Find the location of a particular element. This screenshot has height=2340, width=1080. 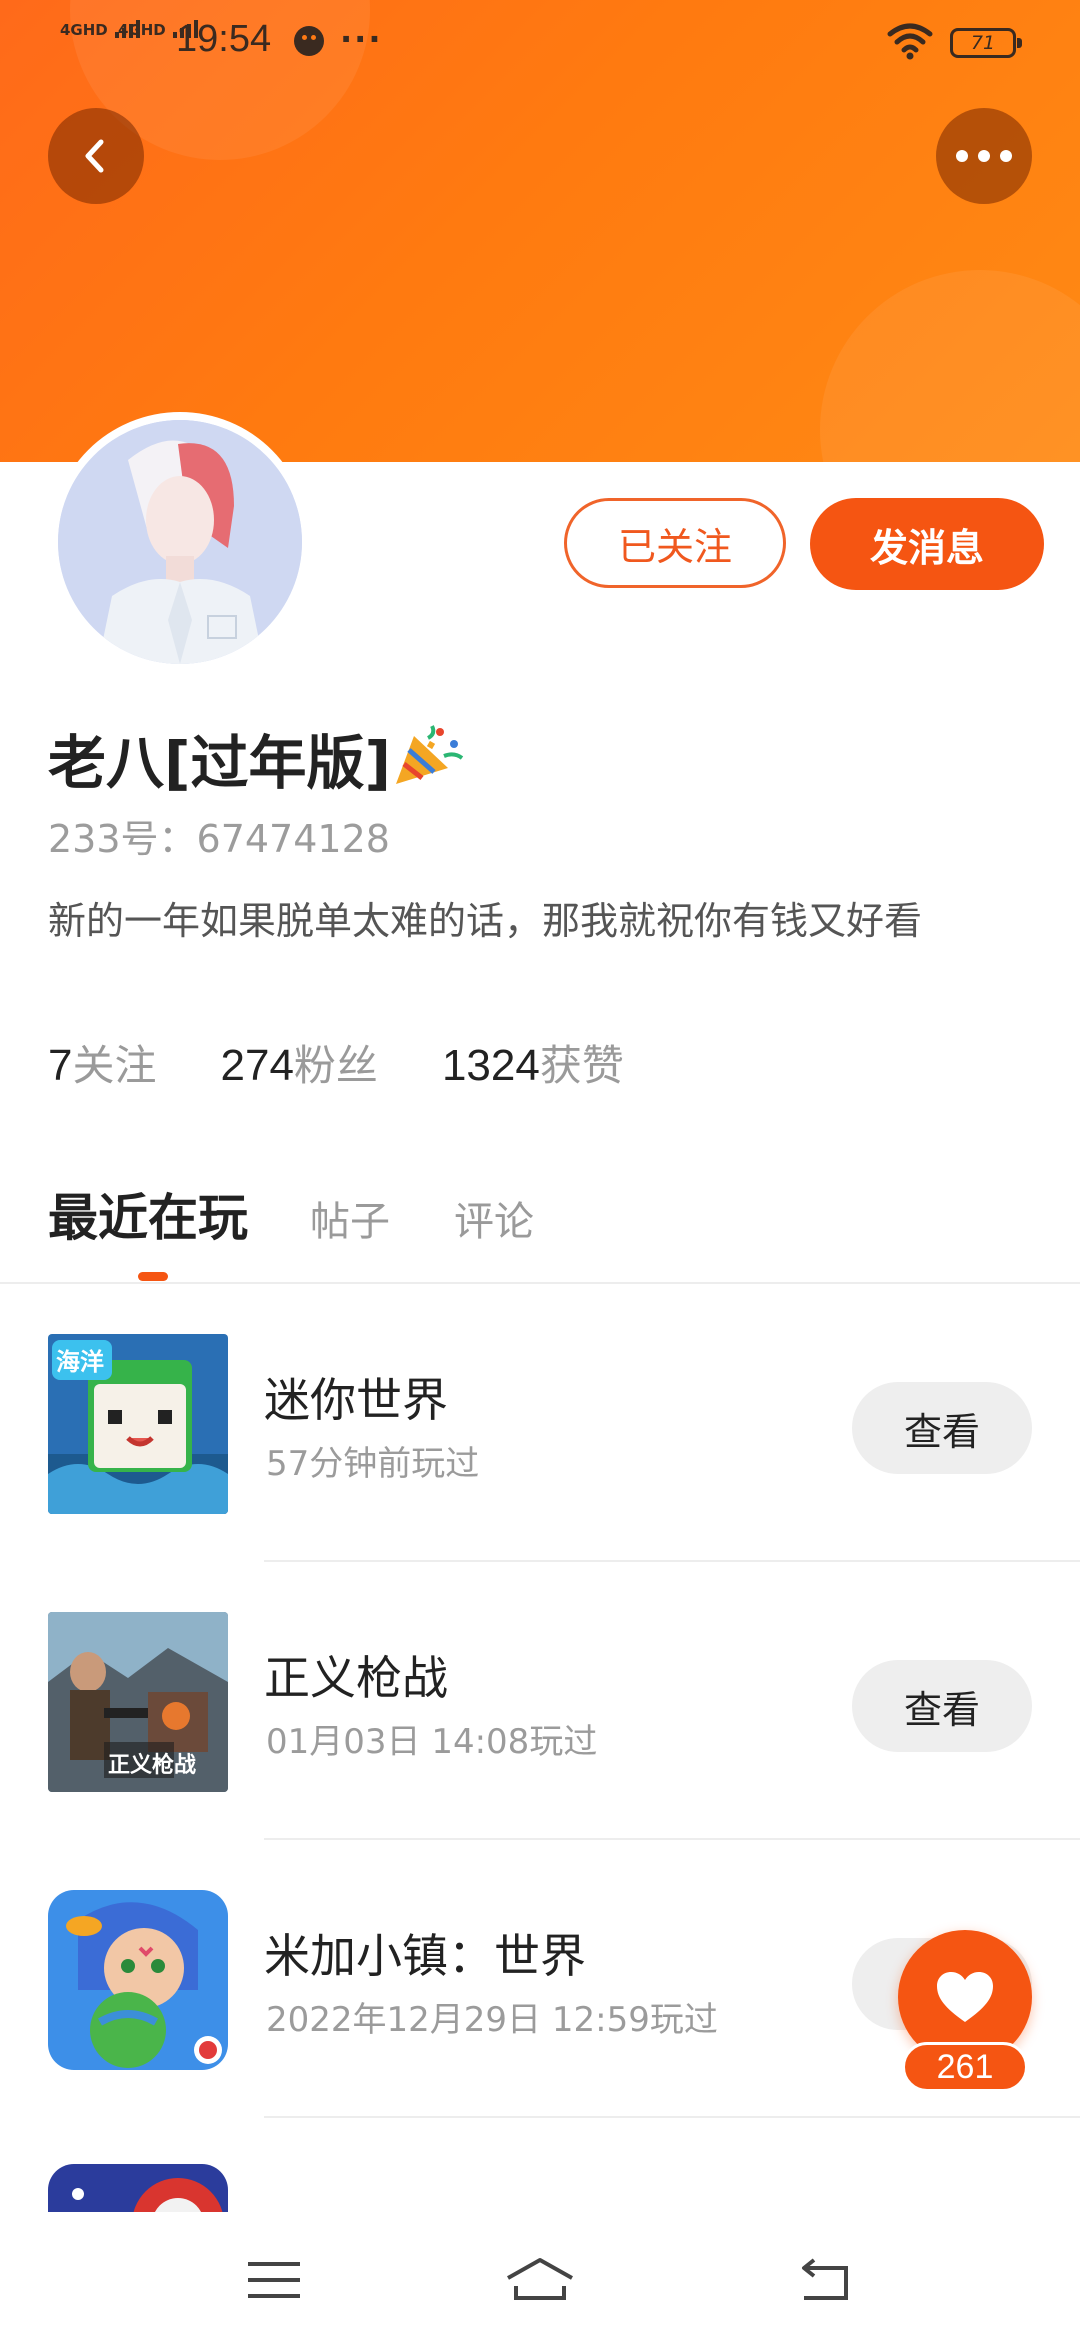

return-icon is located at coordinates (826, 2280).